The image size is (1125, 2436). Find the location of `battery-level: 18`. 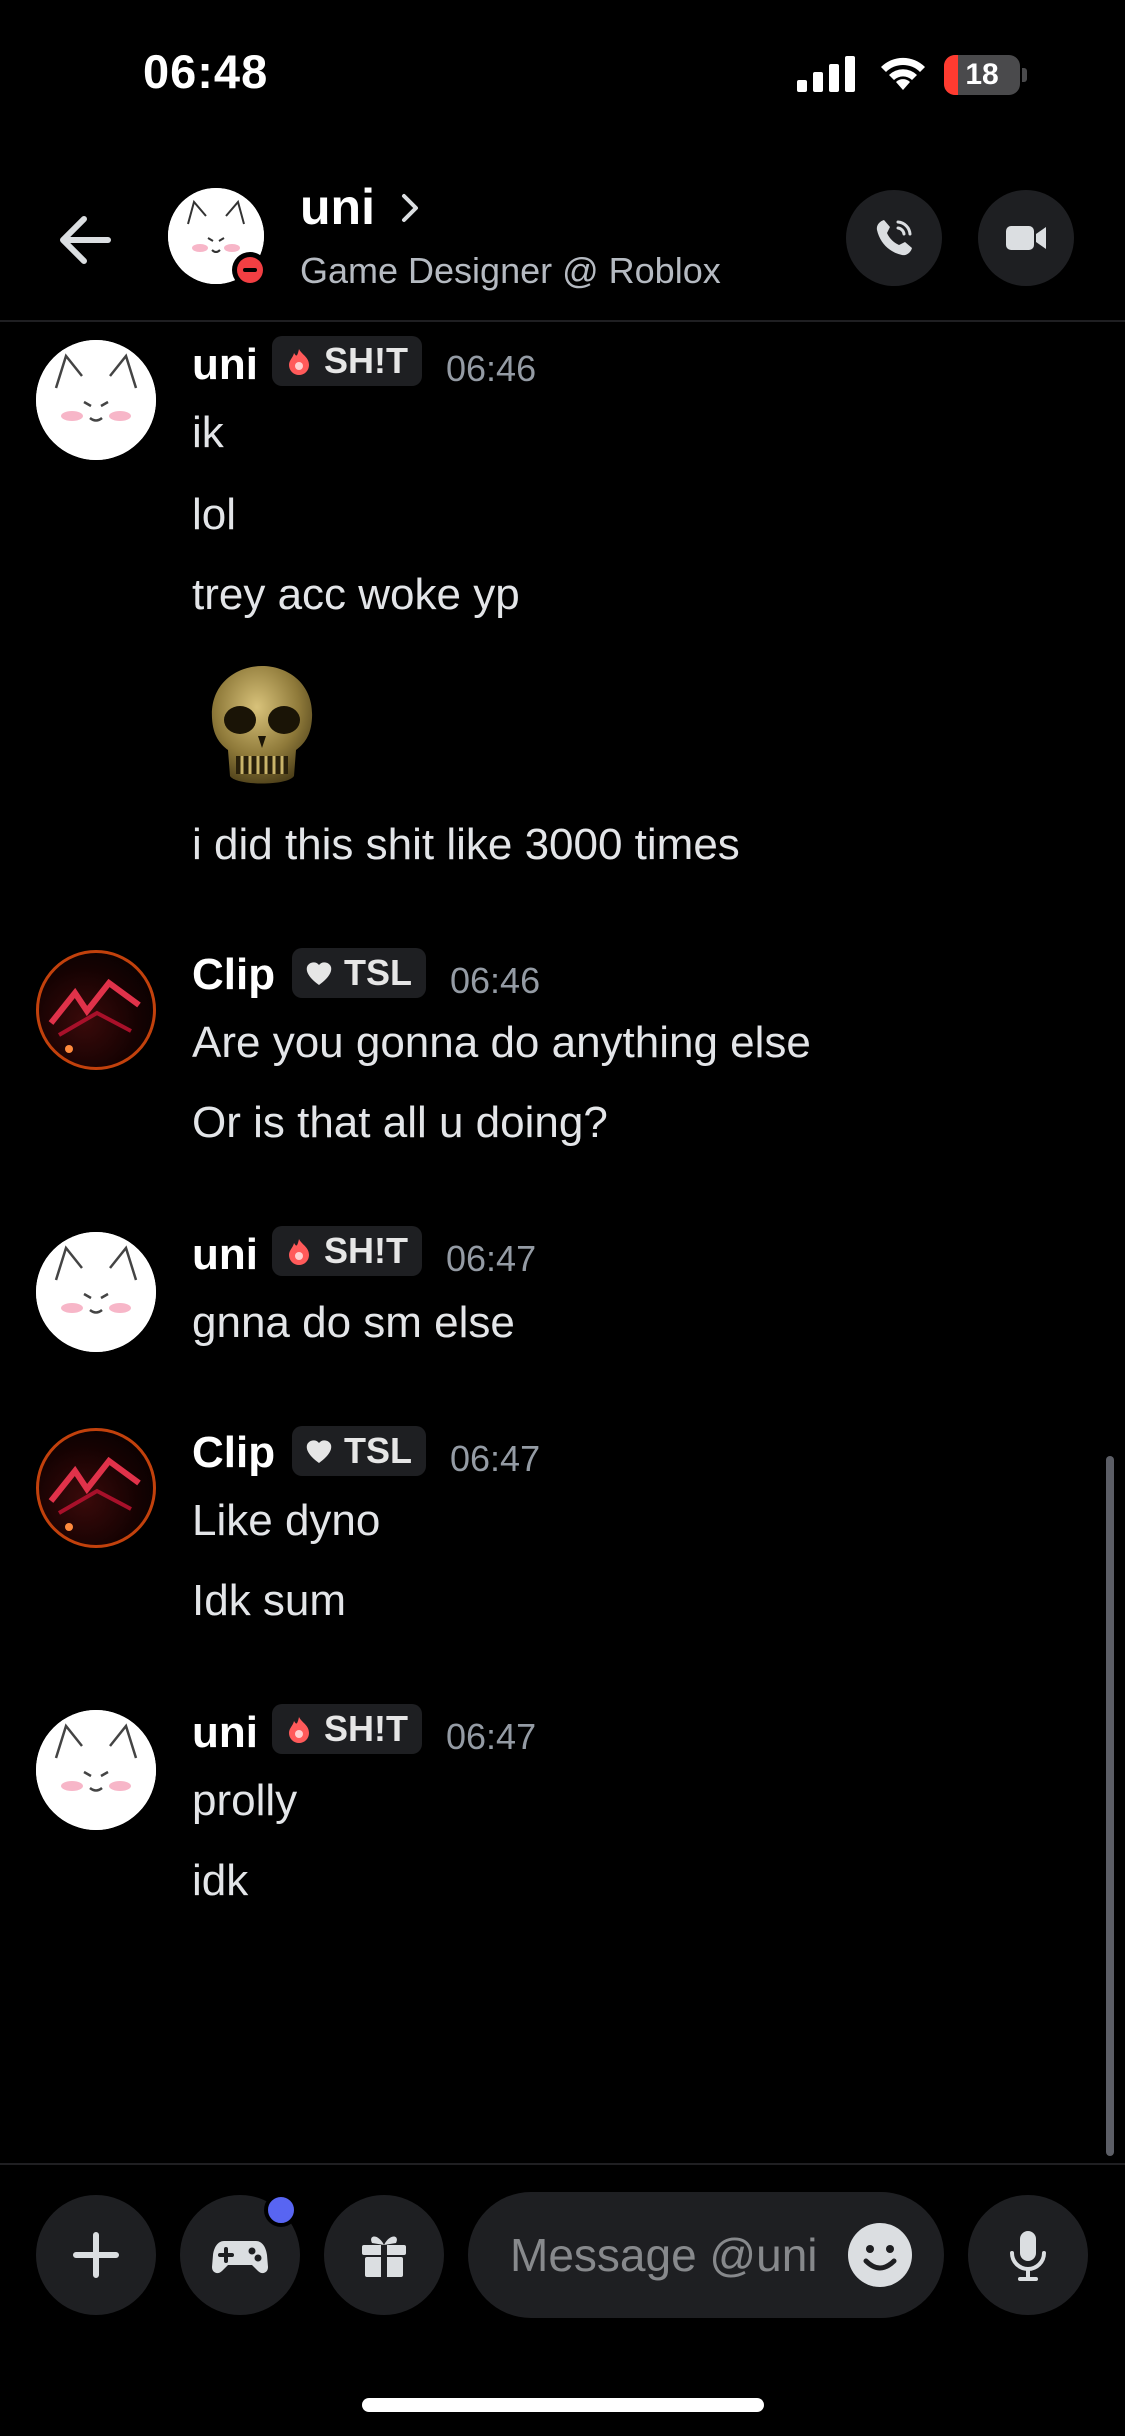

battery-level: 18 is located at coordinates (982, 74).